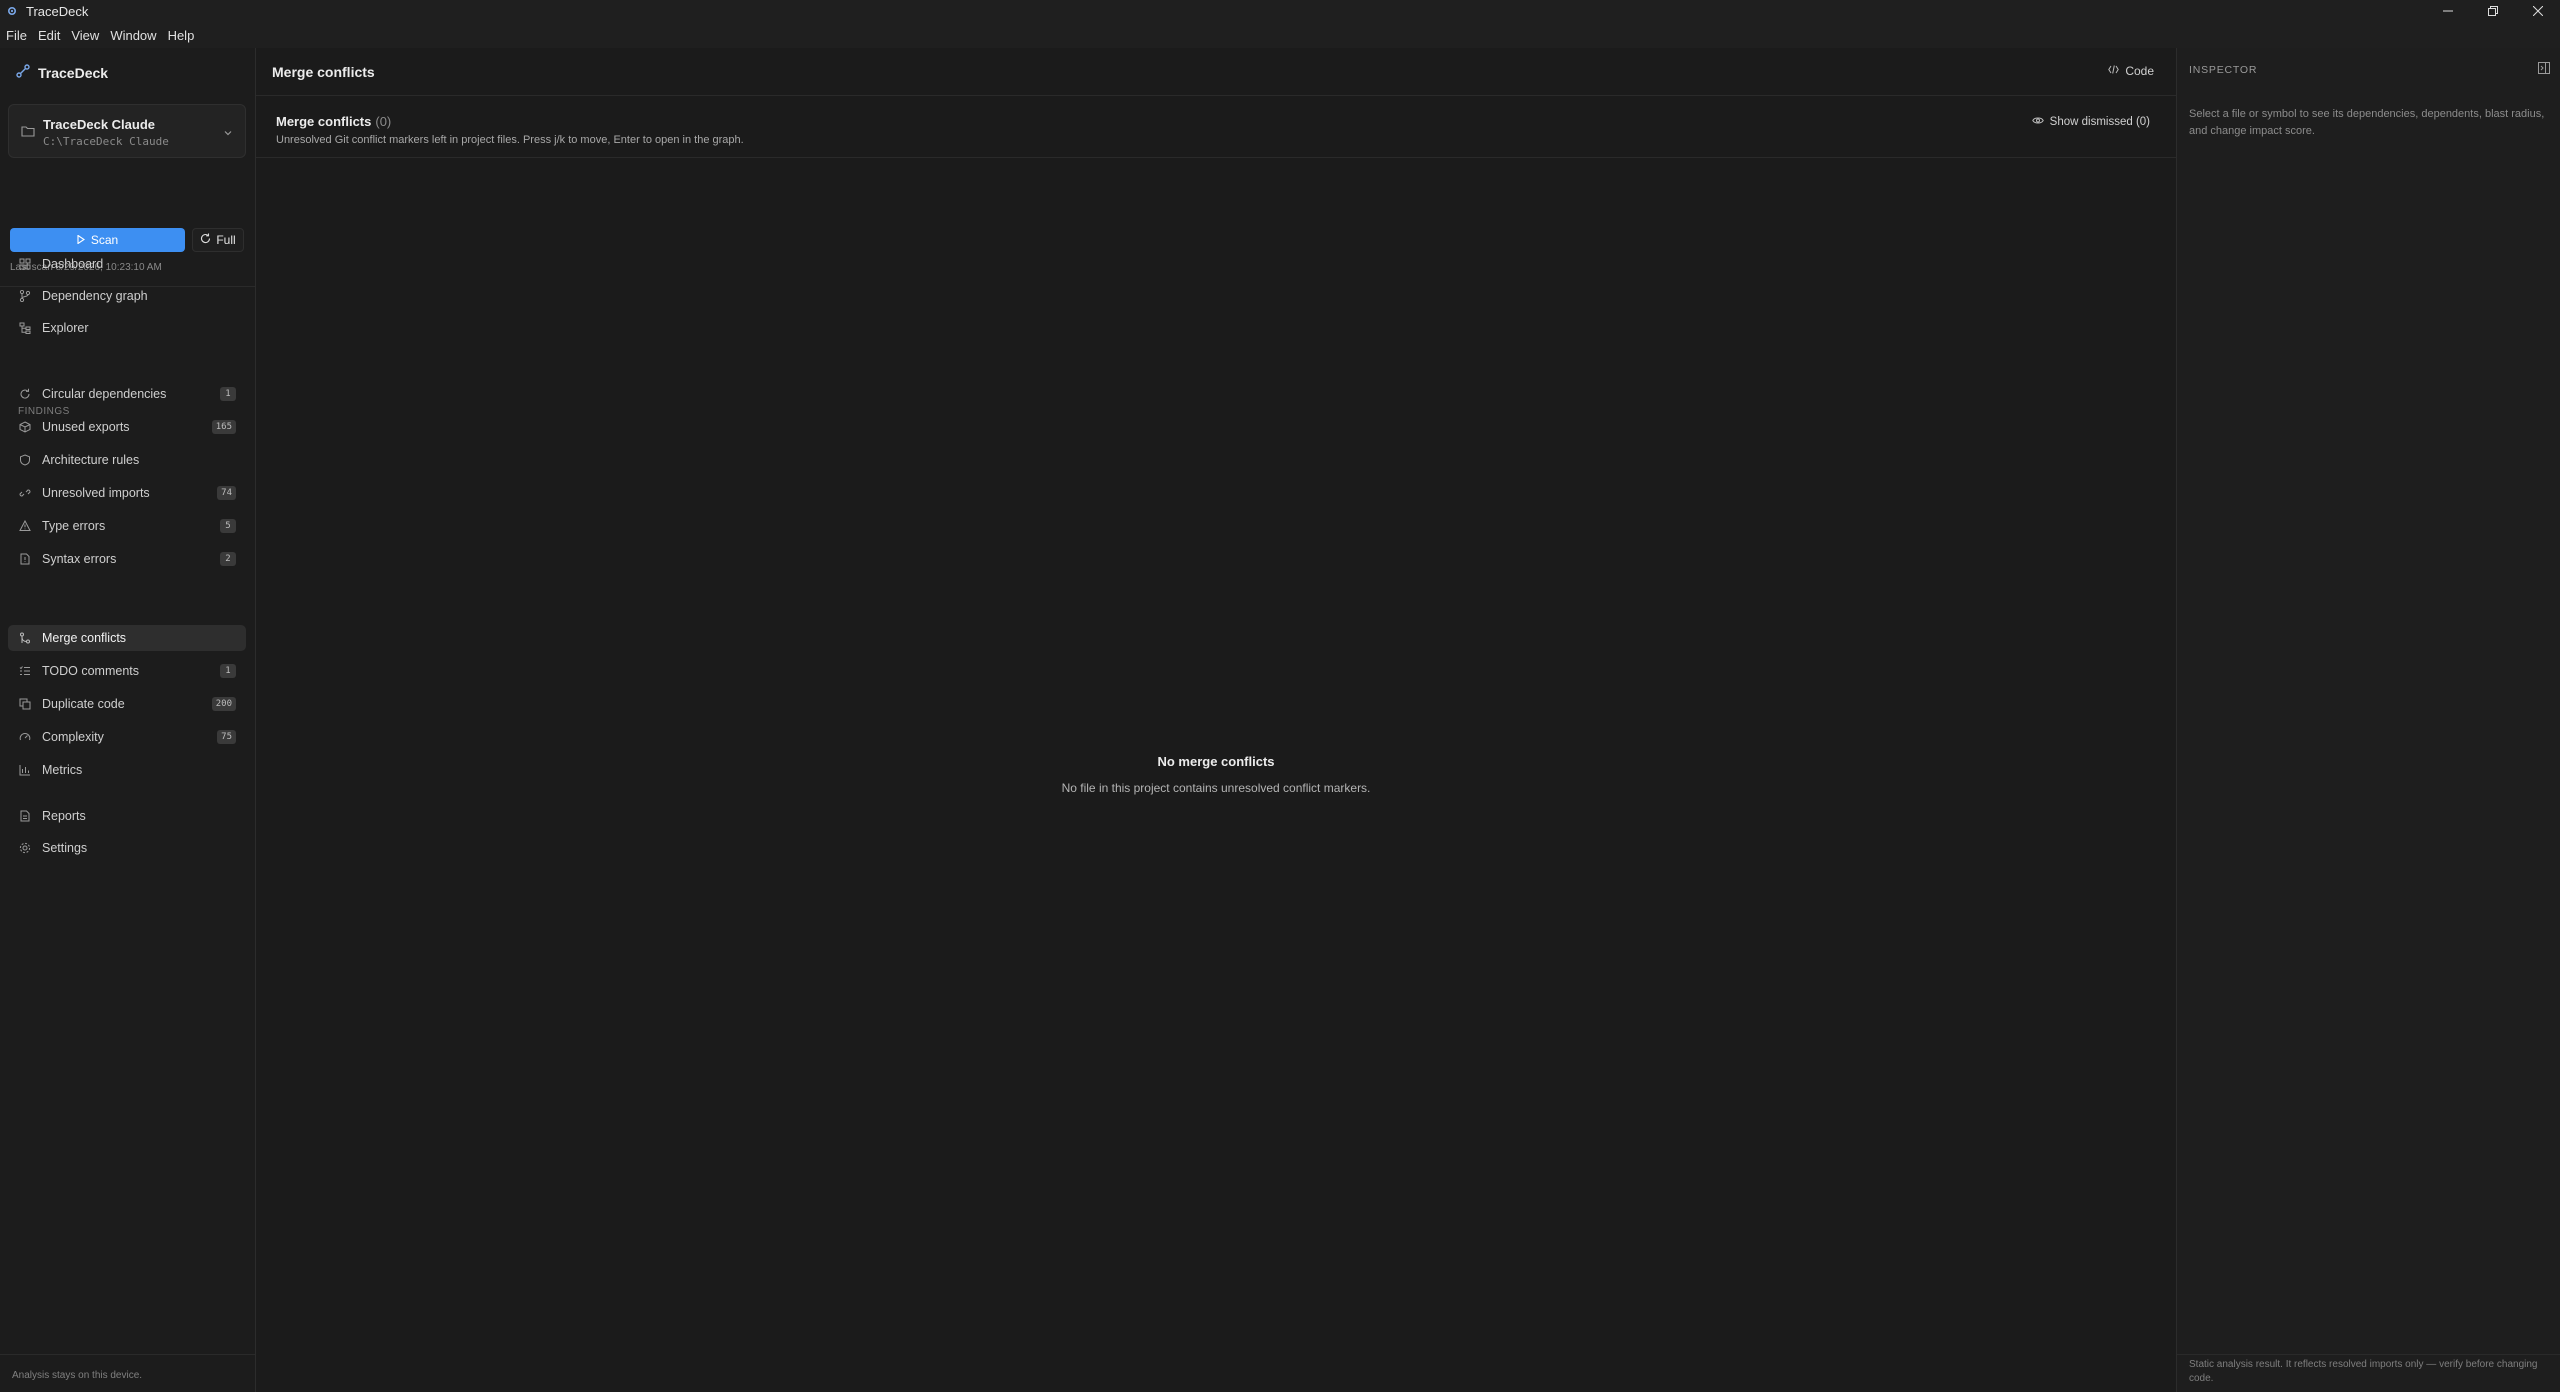  I want to click on play-icon, so click(81, 239).